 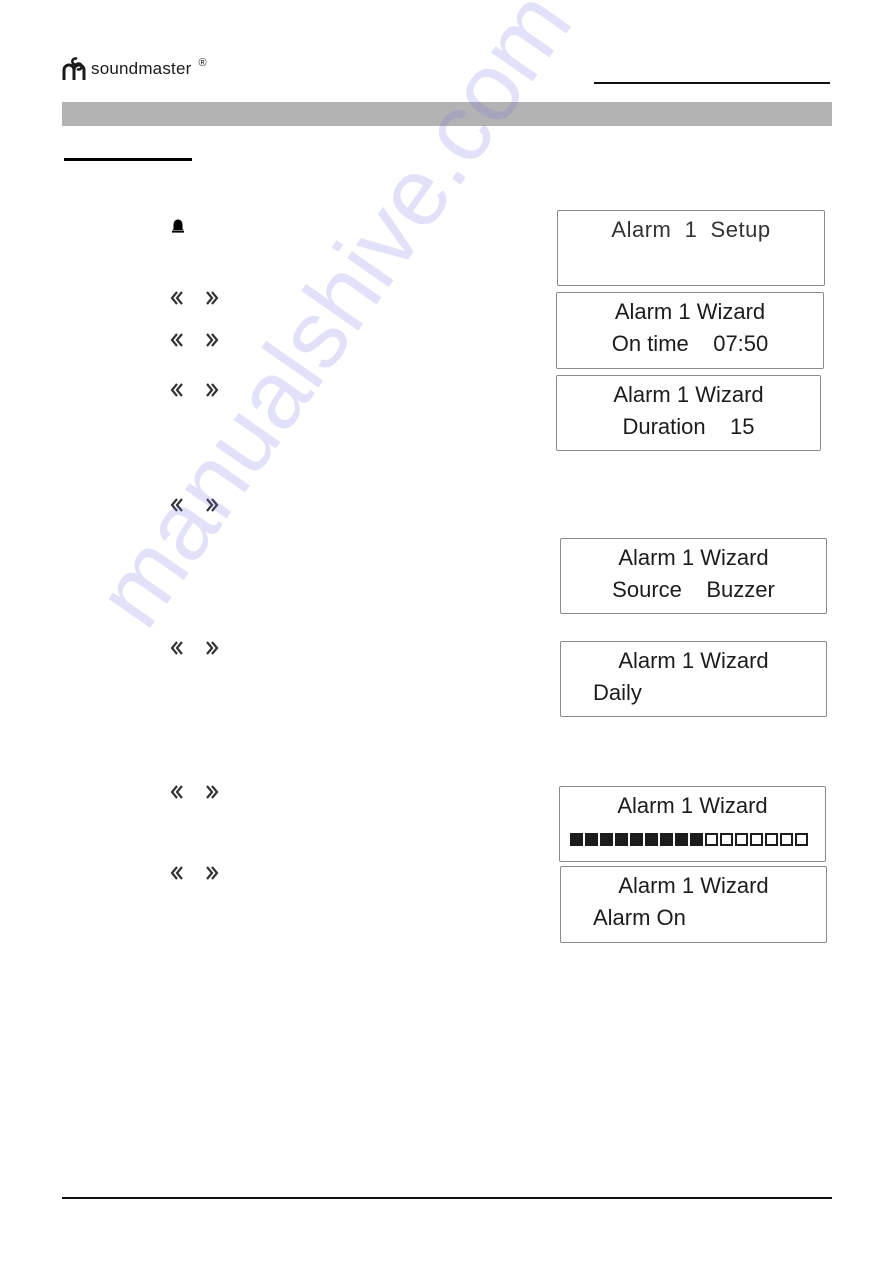 I want to click on lcd-line-2: Daily, so click(x=617, y=692).